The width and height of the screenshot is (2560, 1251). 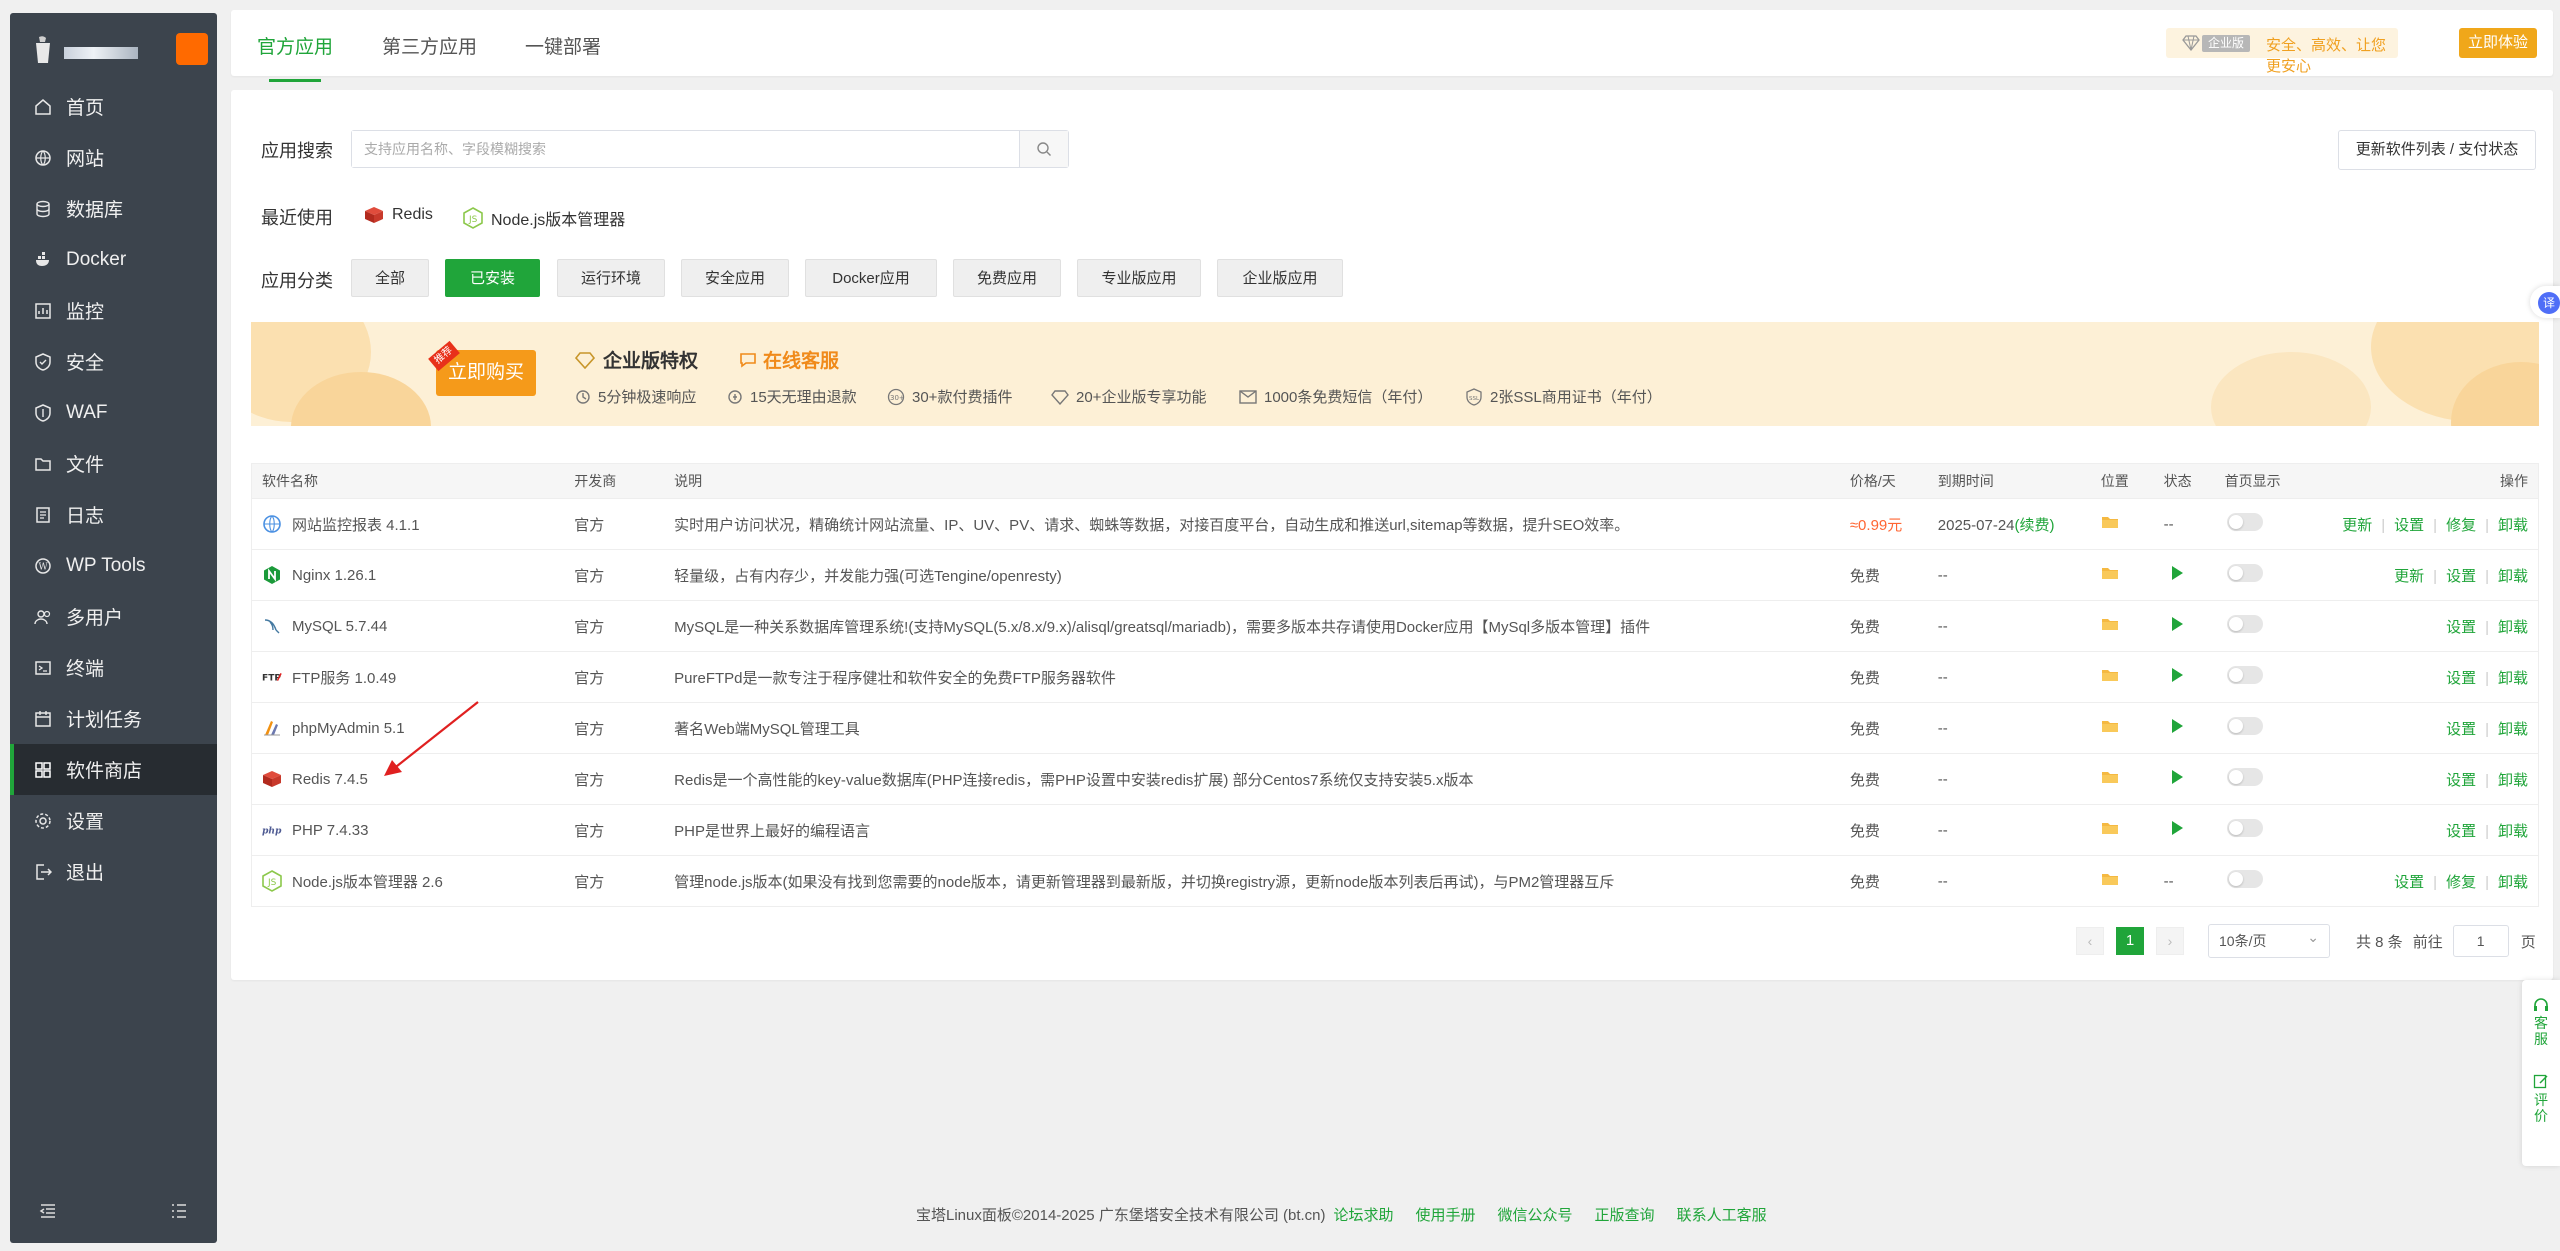 I want to click on software-name-cell: FTP FTP服务 1.0.49, so click(x=413, y=677).